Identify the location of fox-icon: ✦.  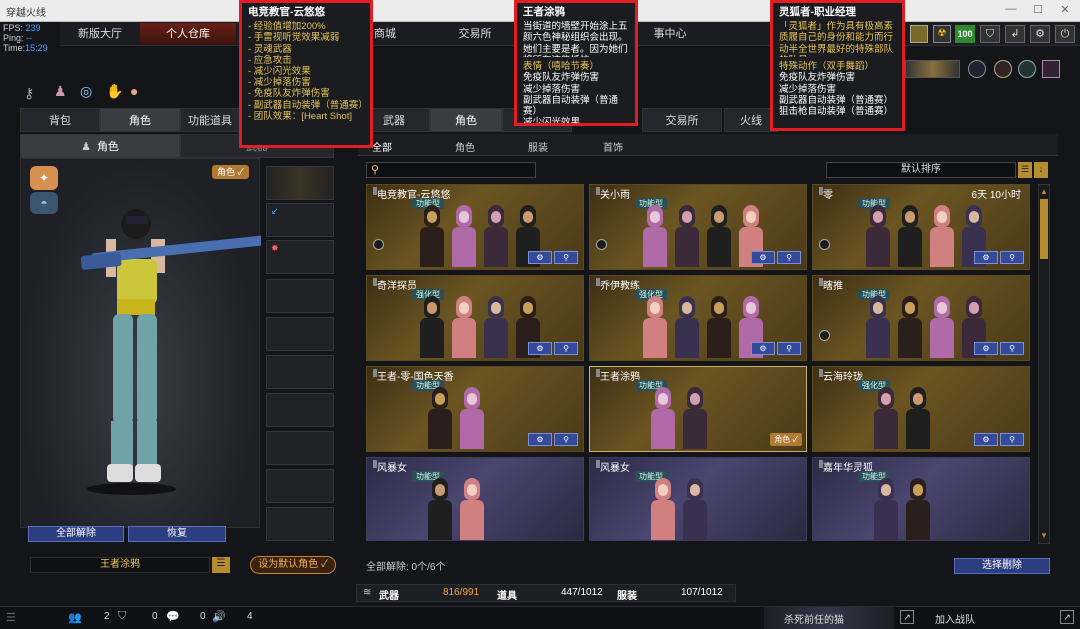
(44, 178).